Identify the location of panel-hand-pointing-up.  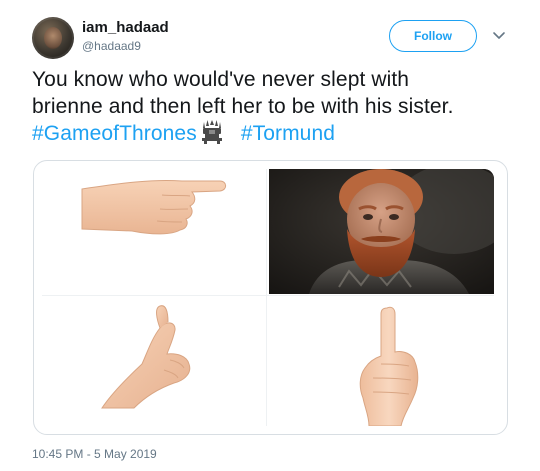
(381, 362).